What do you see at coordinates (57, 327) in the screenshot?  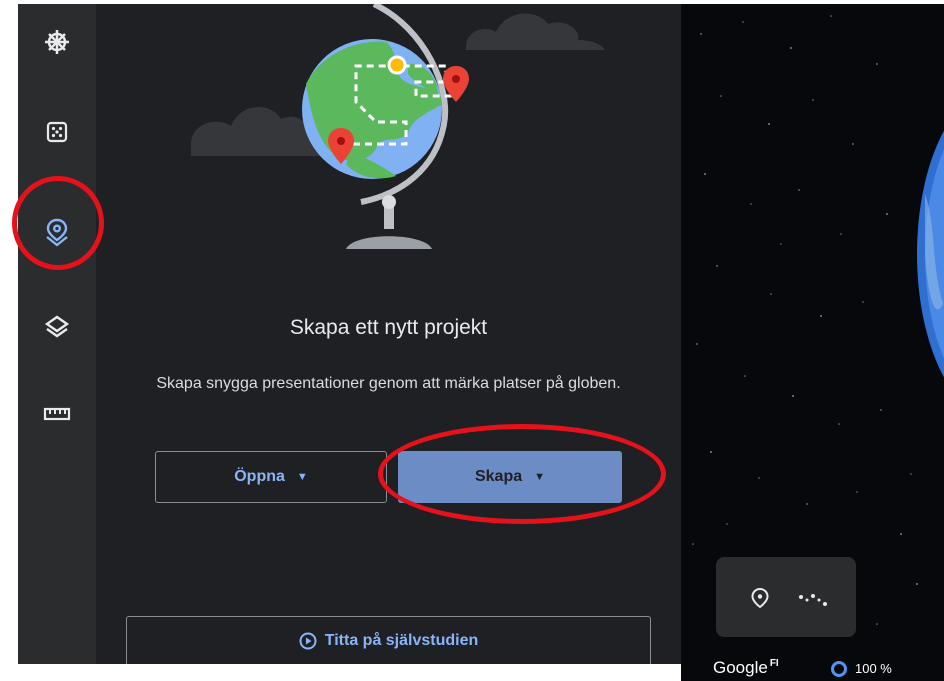 I see `layers-icon` at bounding box center [57, 327].